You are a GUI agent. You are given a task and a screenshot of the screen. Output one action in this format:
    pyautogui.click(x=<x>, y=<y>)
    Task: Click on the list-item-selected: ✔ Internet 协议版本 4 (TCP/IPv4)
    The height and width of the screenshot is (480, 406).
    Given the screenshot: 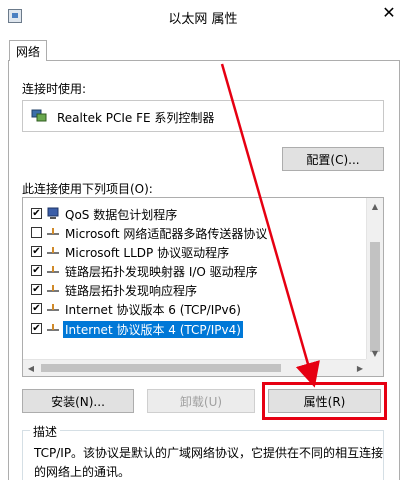 What is the action you would take?
    pyautogui.click(x=195, y=328)
    